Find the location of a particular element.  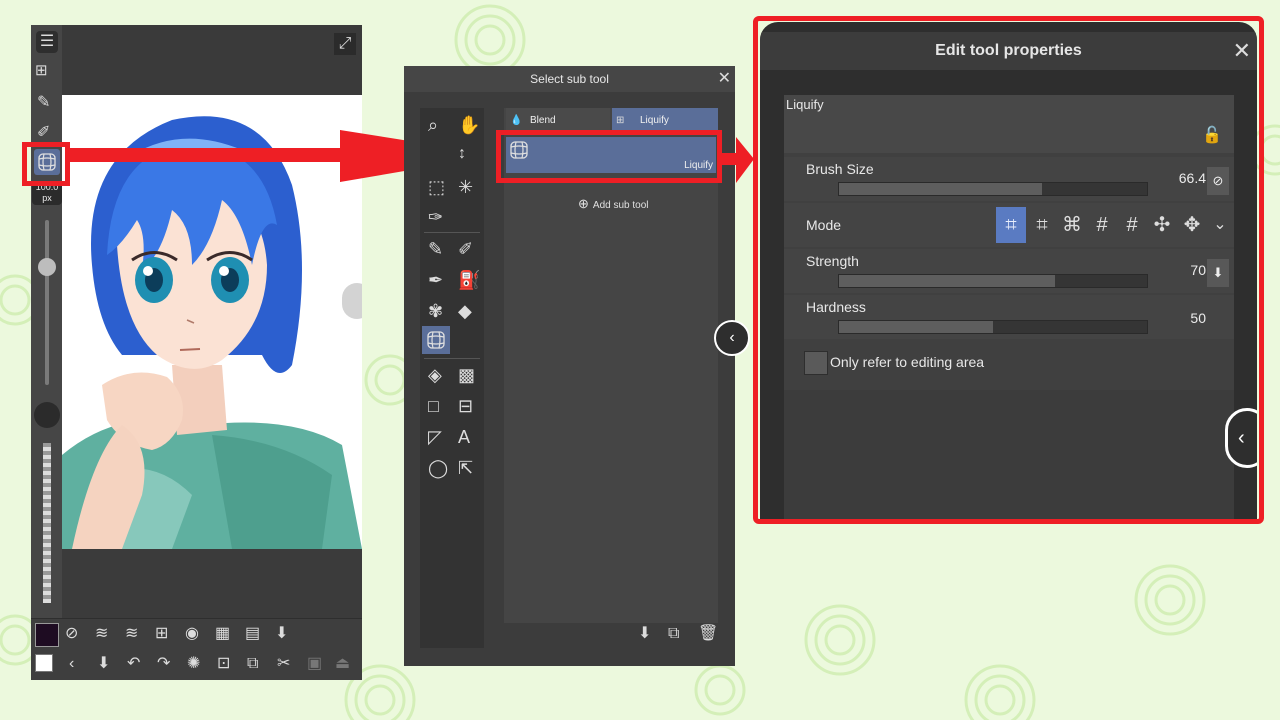

paste-icon: ▣ is located at coordinates (314, 664).